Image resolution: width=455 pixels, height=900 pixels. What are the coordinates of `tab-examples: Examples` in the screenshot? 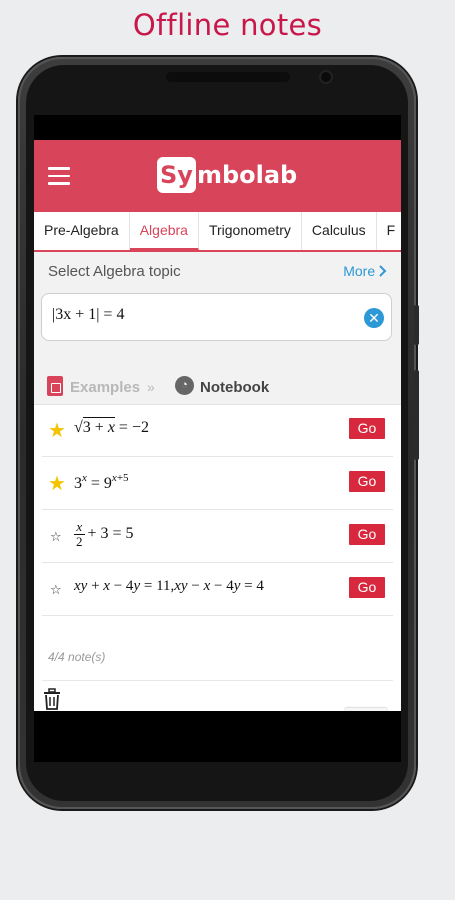 It's located at (105, 387).